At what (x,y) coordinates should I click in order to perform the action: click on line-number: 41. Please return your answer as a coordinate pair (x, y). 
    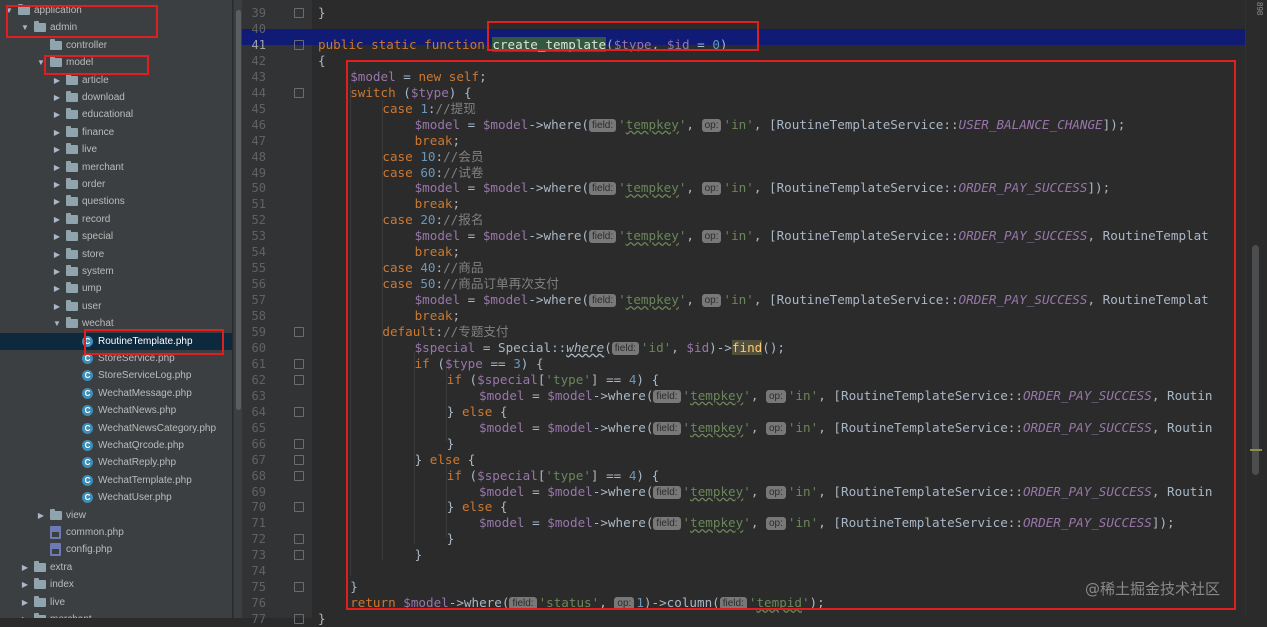
    Looking at the image, I should click on (254, 45).